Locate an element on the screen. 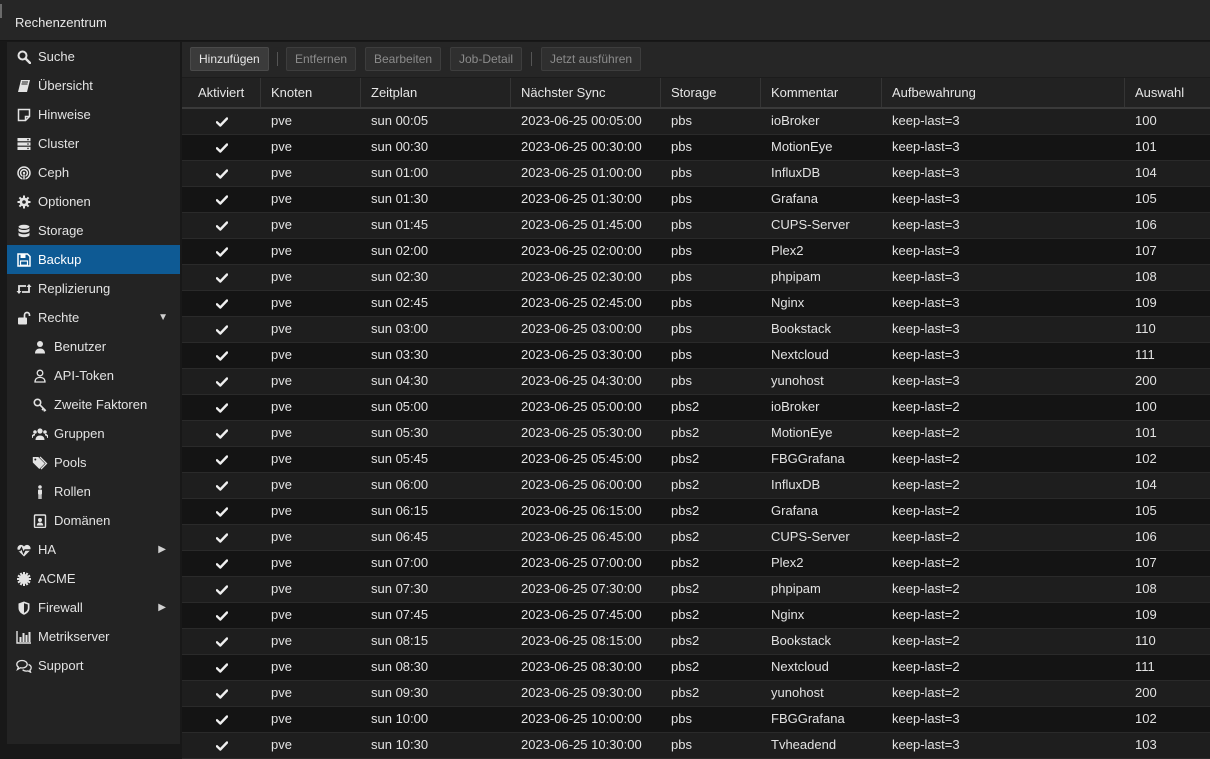  sidebar-item-ha: HA ▶ is located at coordinates (93, 549).